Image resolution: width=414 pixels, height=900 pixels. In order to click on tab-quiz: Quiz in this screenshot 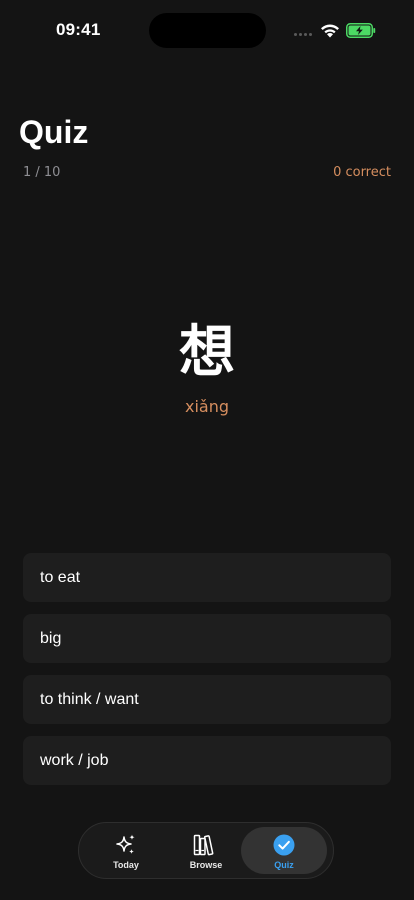, I will do `click(284, 850)`.